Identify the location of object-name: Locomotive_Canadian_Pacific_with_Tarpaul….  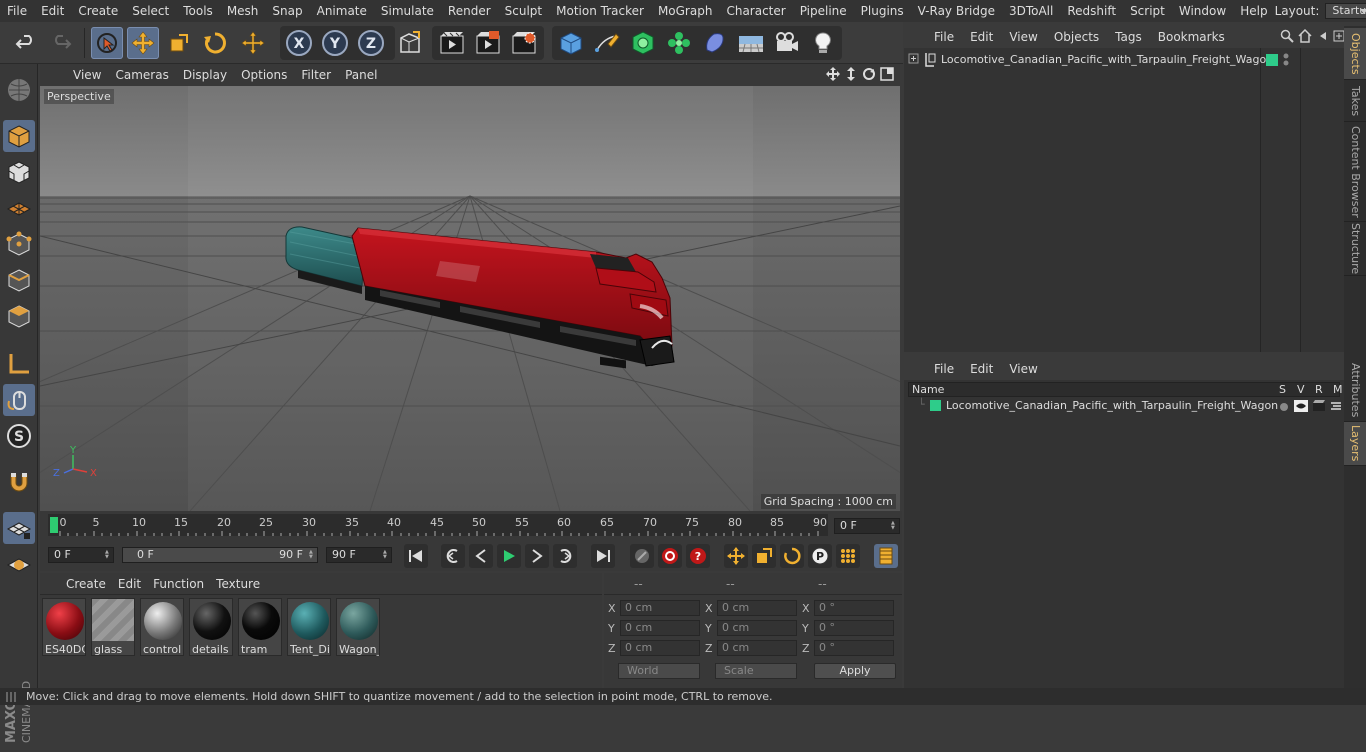
(1107, 59).